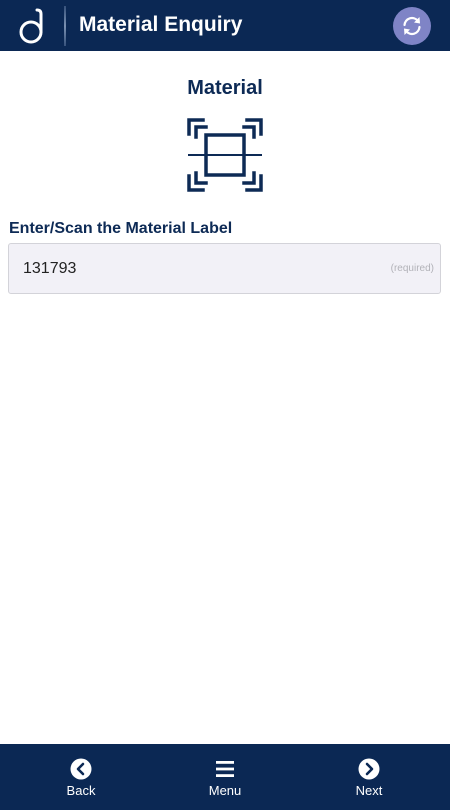 The image size is (450, 810). What do you see at coordinates (31, 26) in the screenshot?
I see `brand-logo-icon` at bounding box center [31, 26].